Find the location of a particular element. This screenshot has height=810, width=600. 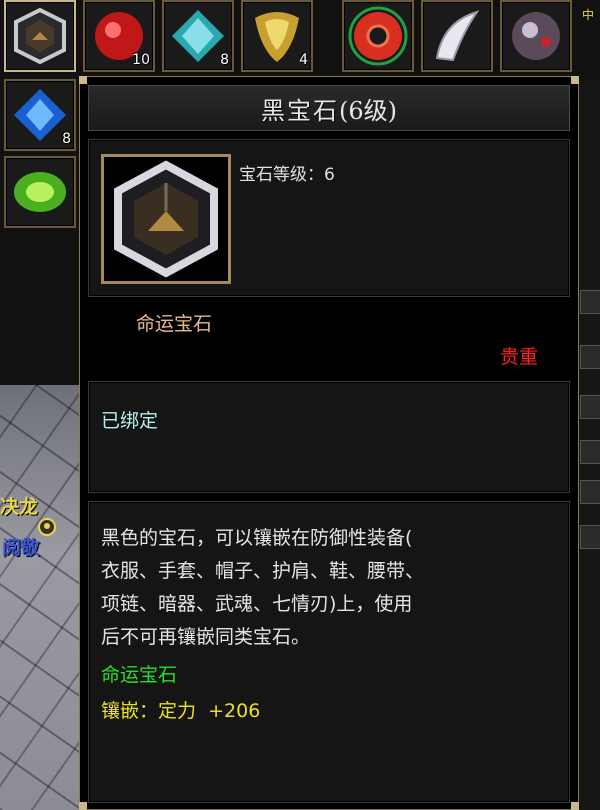

white-tooth-icon is located at coordinates (457, 36).